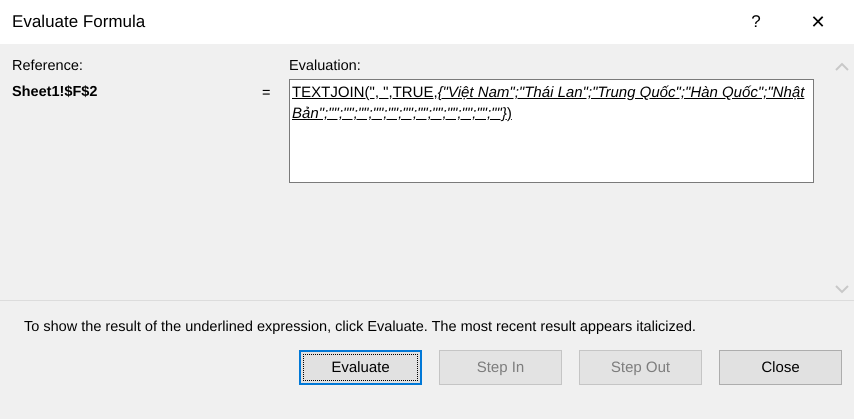 Image resolution: width=854 pixels, height=419 pixels. Describe the element at coordinates (756, 22) in the screenshot. I see `help-button: ?` at that location.